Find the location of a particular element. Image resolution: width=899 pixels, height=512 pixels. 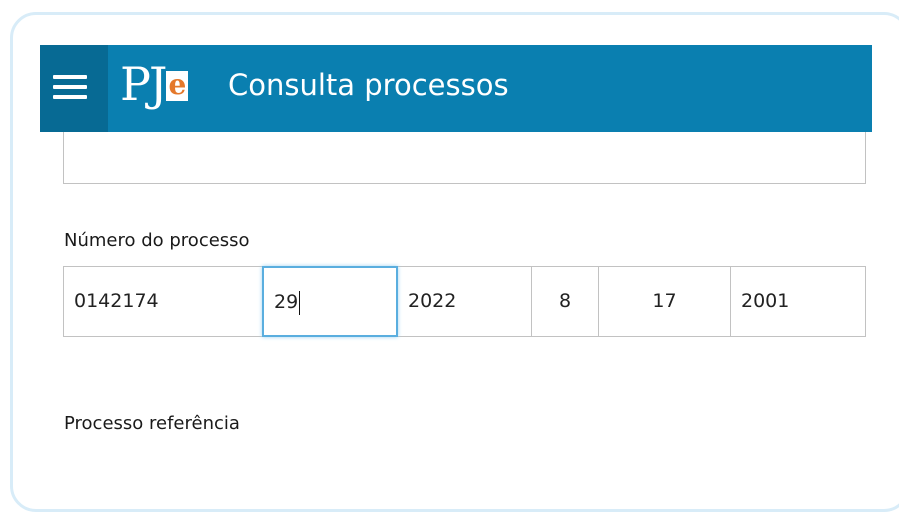

page-title: Consulta processos is located at coordinates (368, 85).